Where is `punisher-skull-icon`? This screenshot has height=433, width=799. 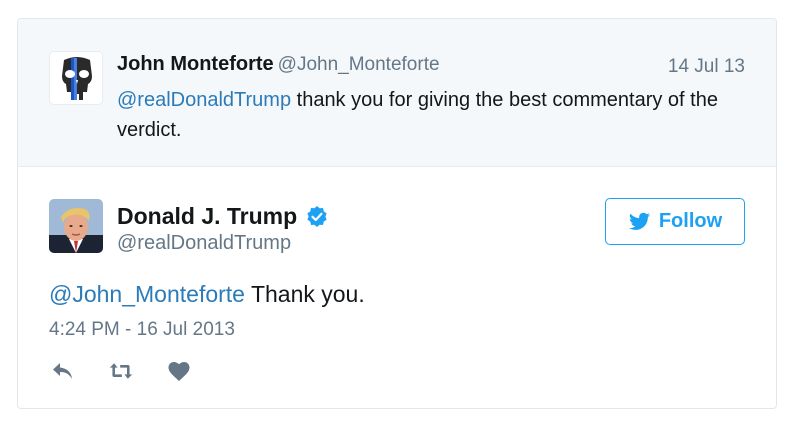
punisher-skull-icon is located at coordinates (76, 78).